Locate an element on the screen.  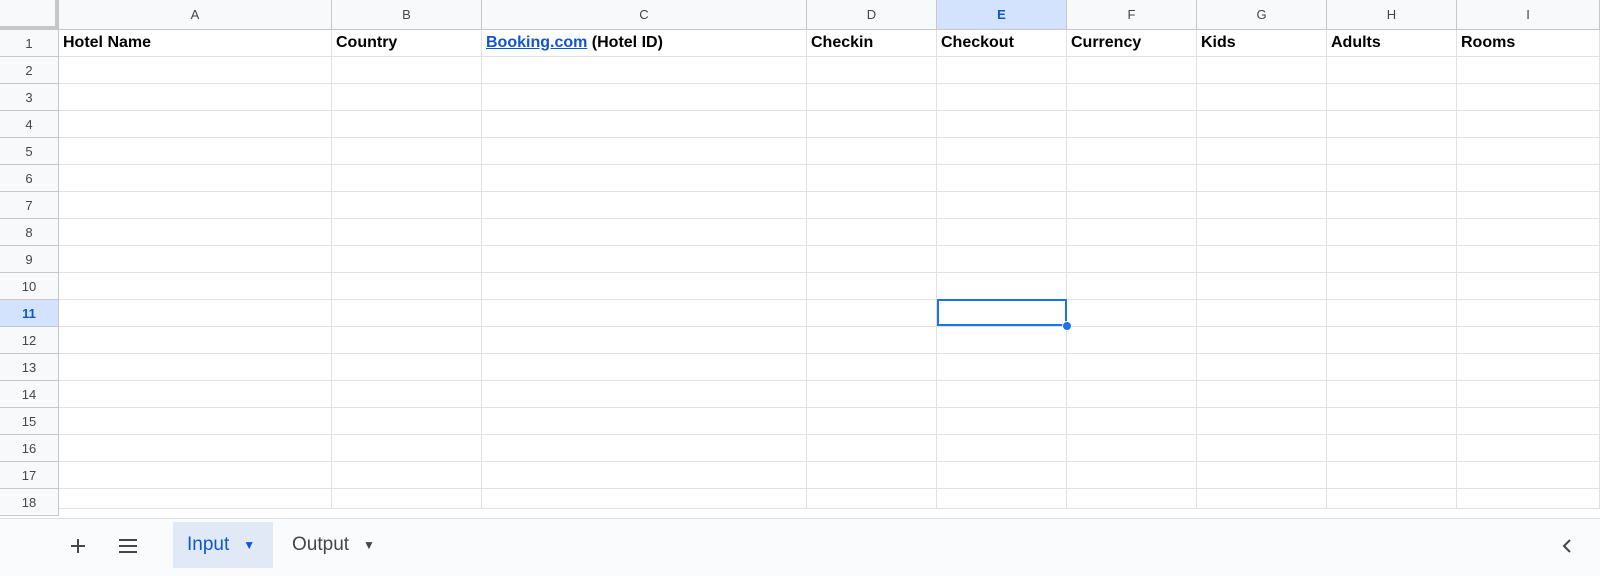
cell-g9 is located at coordinates (1262, 259).